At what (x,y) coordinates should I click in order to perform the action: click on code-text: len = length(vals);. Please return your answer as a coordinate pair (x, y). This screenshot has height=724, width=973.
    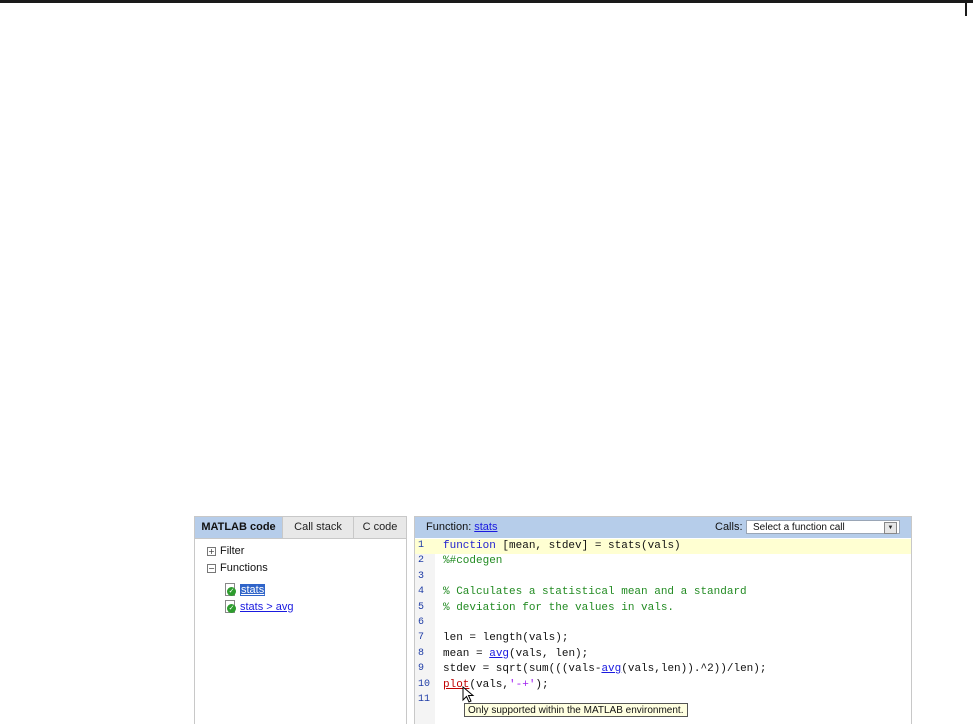
    Looking at the image, I should click on (505, 638).